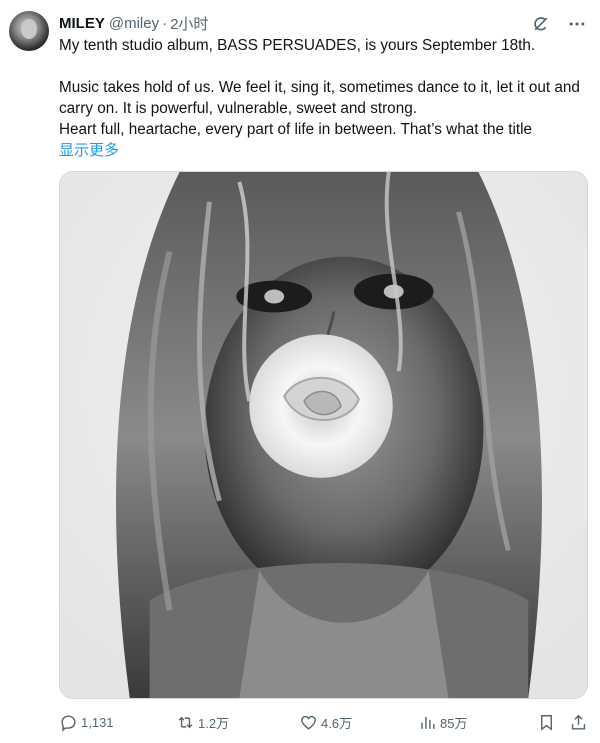  I want to click on timestamp: 2小时, so click(189, 23).